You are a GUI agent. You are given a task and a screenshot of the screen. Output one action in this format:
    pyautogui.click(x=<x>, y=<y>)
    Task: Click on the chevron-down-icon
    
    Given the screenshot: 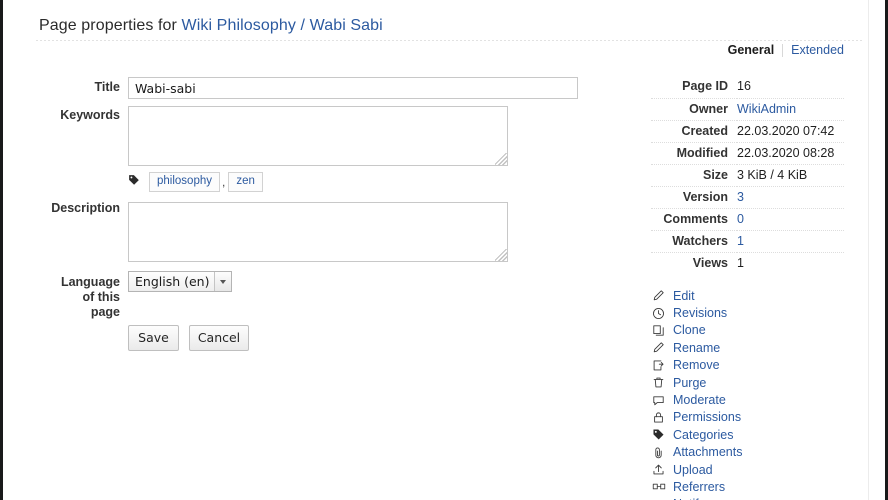 What is the action you would take?
    pyautogui.click(x=222, y=281)
    